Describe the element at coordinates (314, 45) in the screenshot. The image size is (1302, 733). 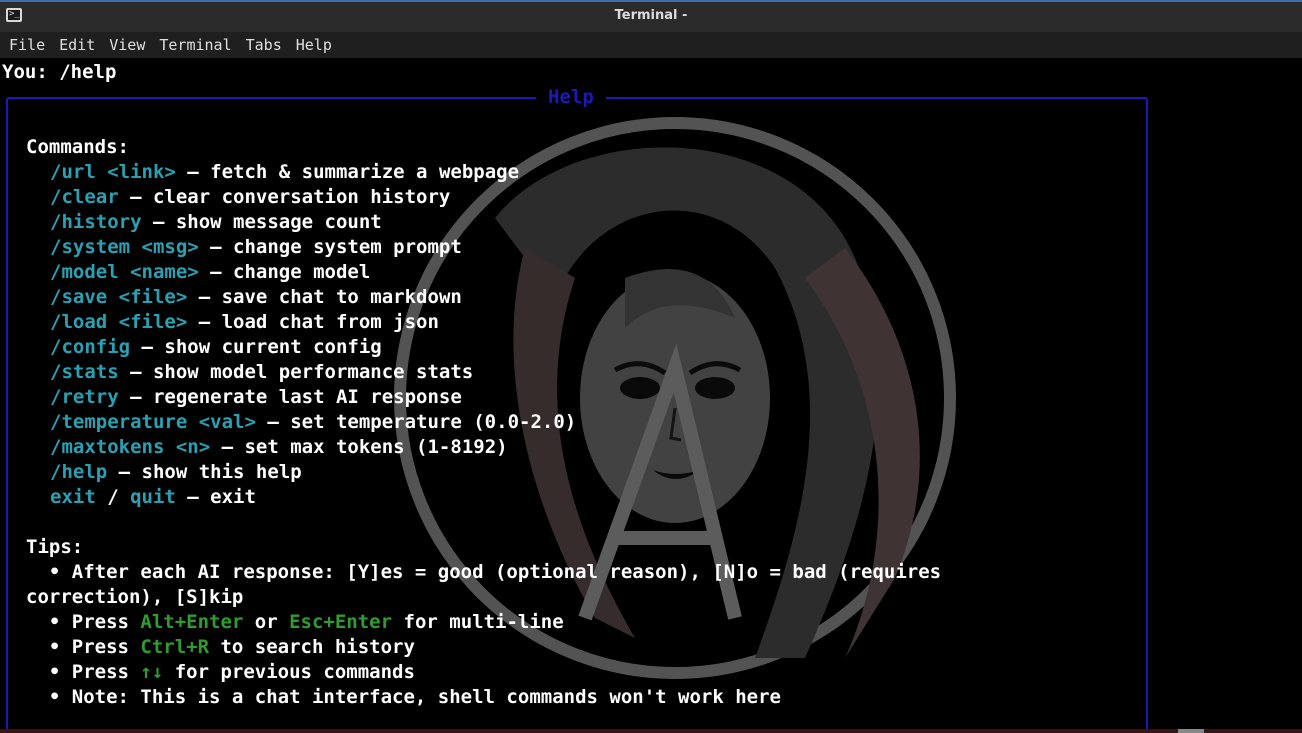
I see `menu-help: Help` at that location.